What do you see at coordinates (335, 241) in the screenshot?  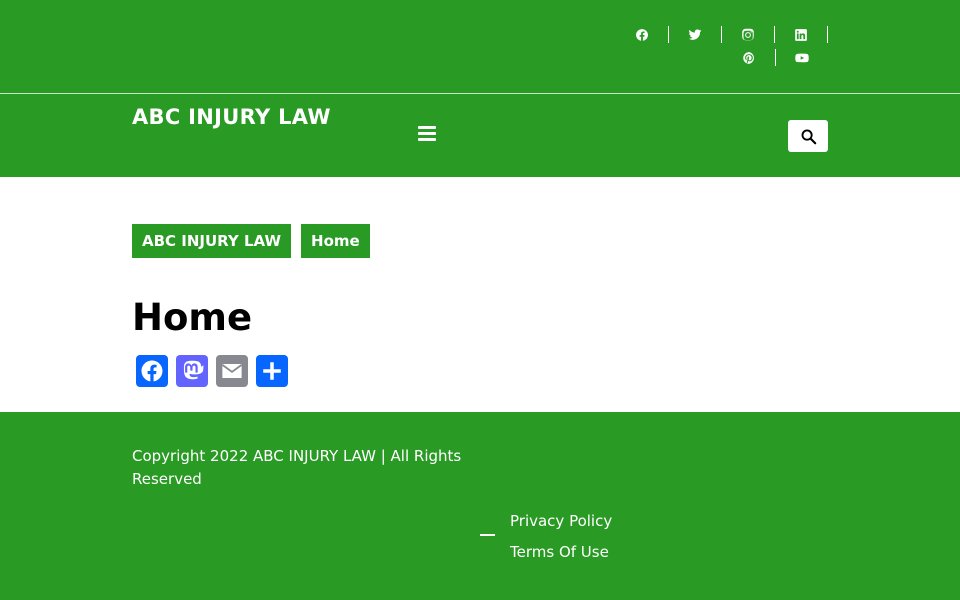 I see `breadcrumb-item-current: Home` at bounding box center [335, 241].